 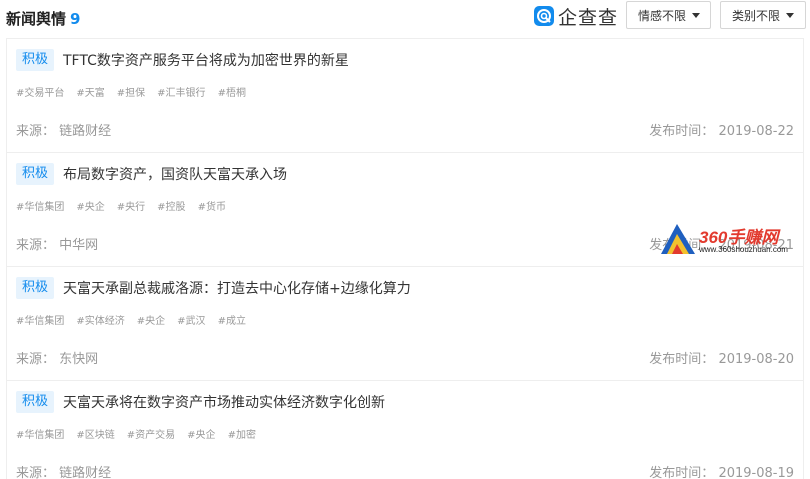 I want to click on brand-logo: 企查查, so click(x=576, y=16).